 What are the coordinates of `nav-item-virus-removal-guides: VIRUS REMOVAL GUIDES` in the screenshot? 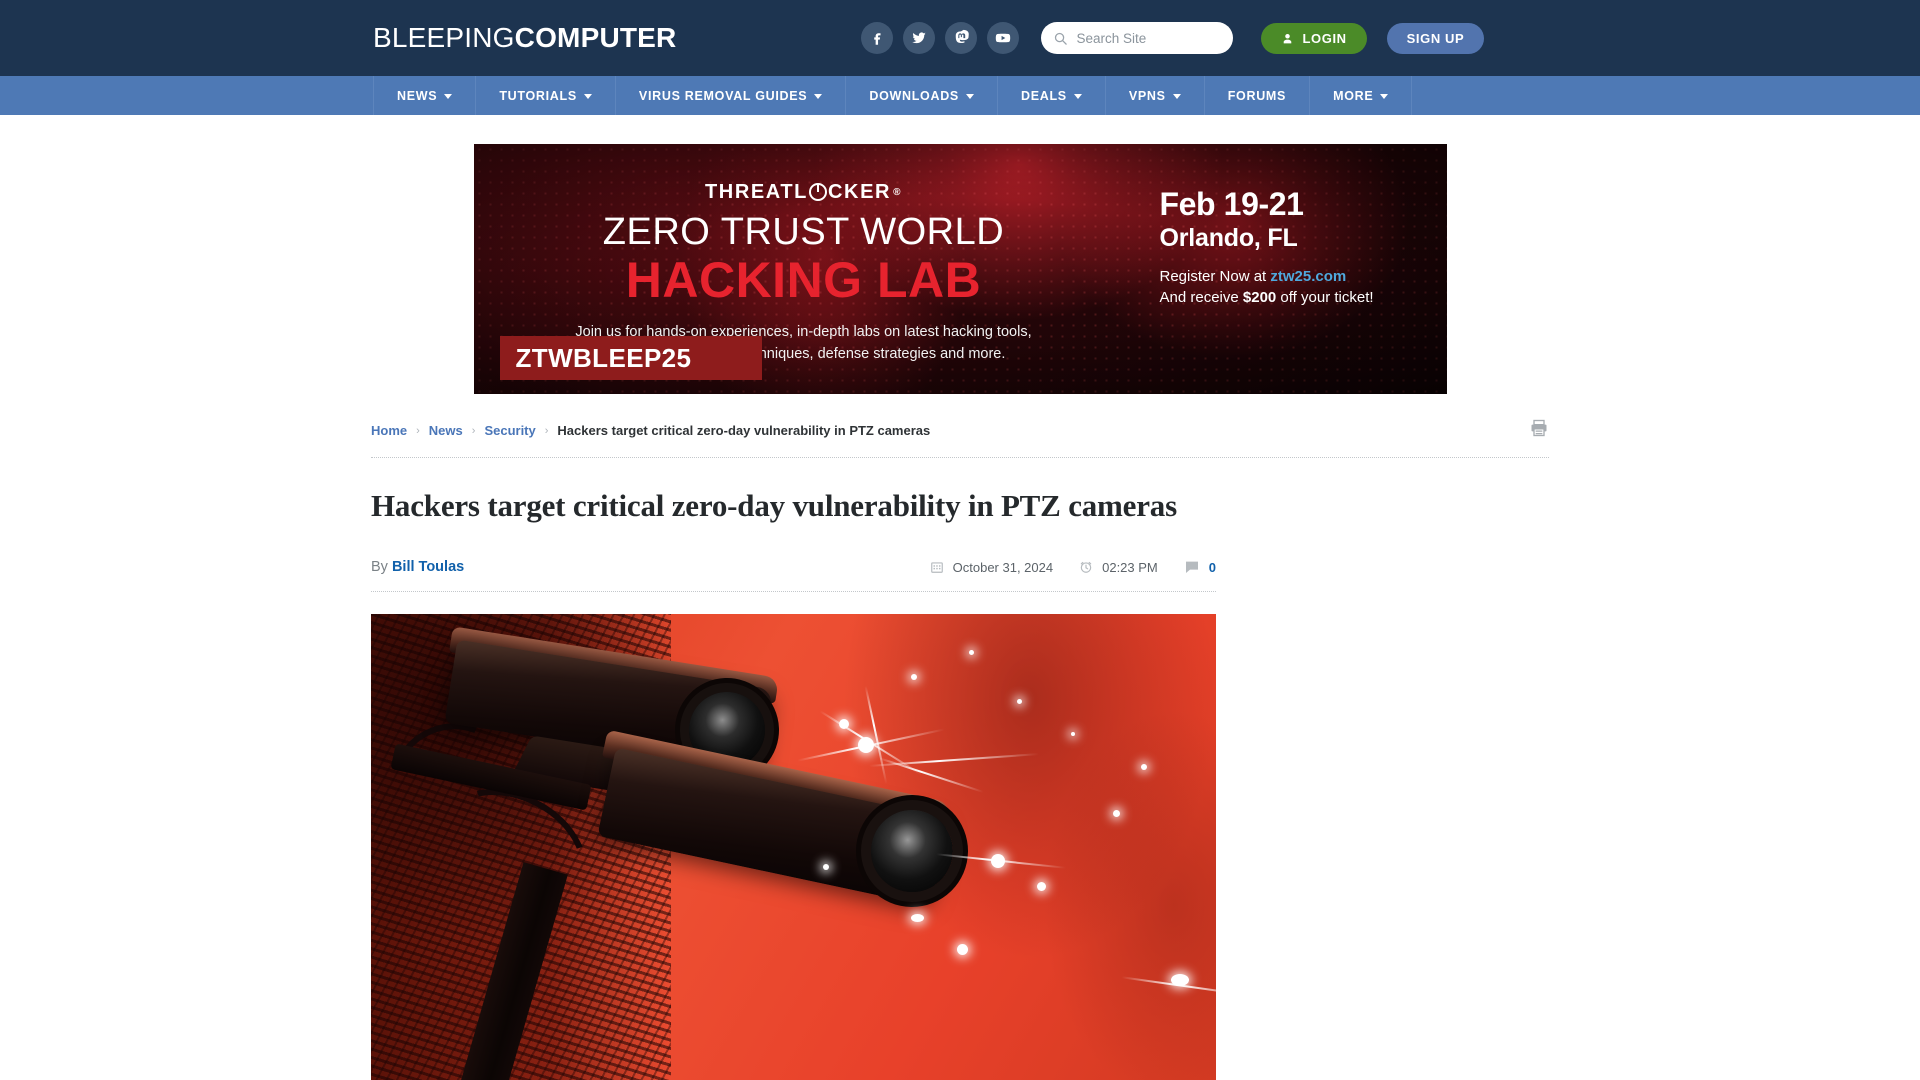 It's located at (731, 95).